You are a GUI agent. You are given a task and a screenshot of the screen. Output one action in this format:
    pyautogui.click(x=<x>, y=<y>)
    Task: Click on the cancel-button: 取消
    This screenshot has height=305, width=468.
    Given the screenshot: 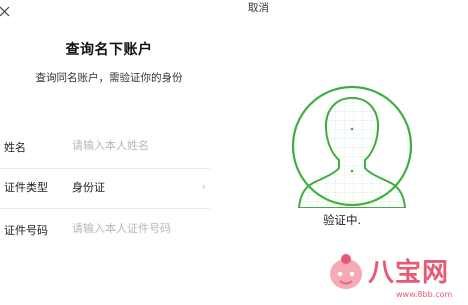 What is the action you would take?
    pyautogui.click(x=258, y=7)
    